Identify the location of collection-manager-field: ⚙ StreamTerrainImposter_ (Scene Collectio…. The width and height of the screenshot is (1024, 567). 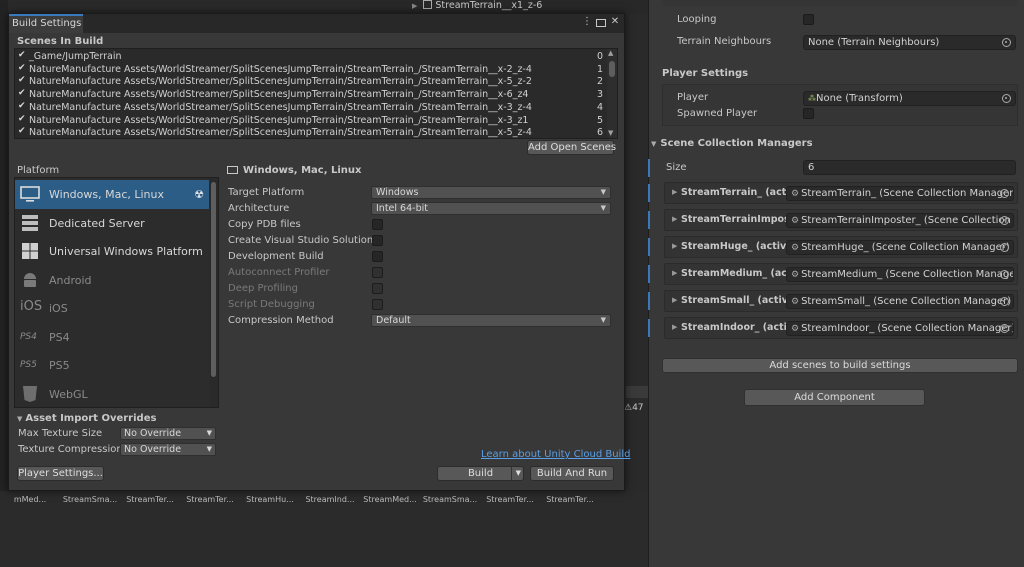
(900, 220).